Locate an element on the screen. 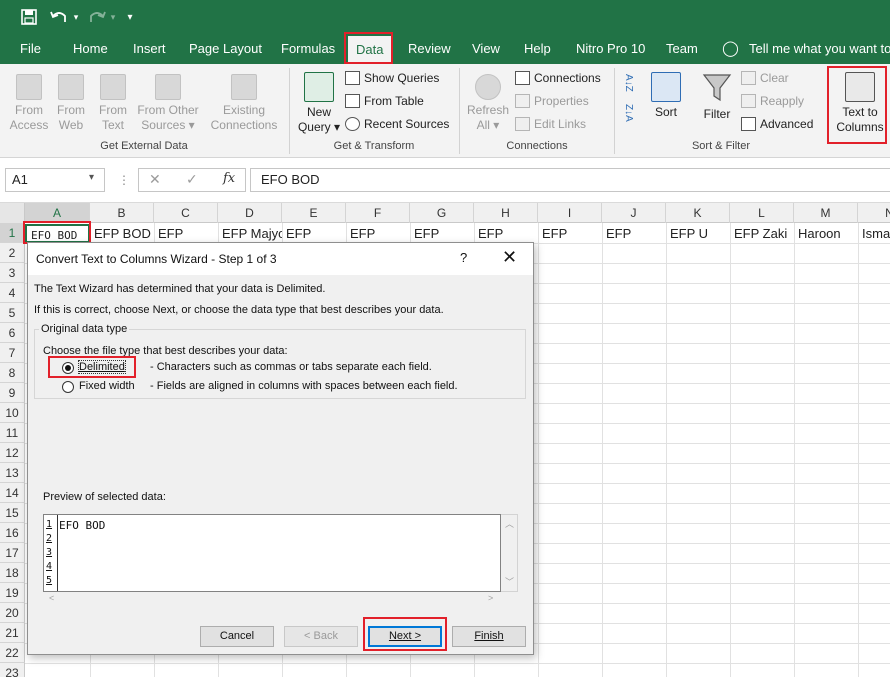 The width and height of the screenshot is (890, 677). from-table-button: From Table is located at coordinates (384, 101).